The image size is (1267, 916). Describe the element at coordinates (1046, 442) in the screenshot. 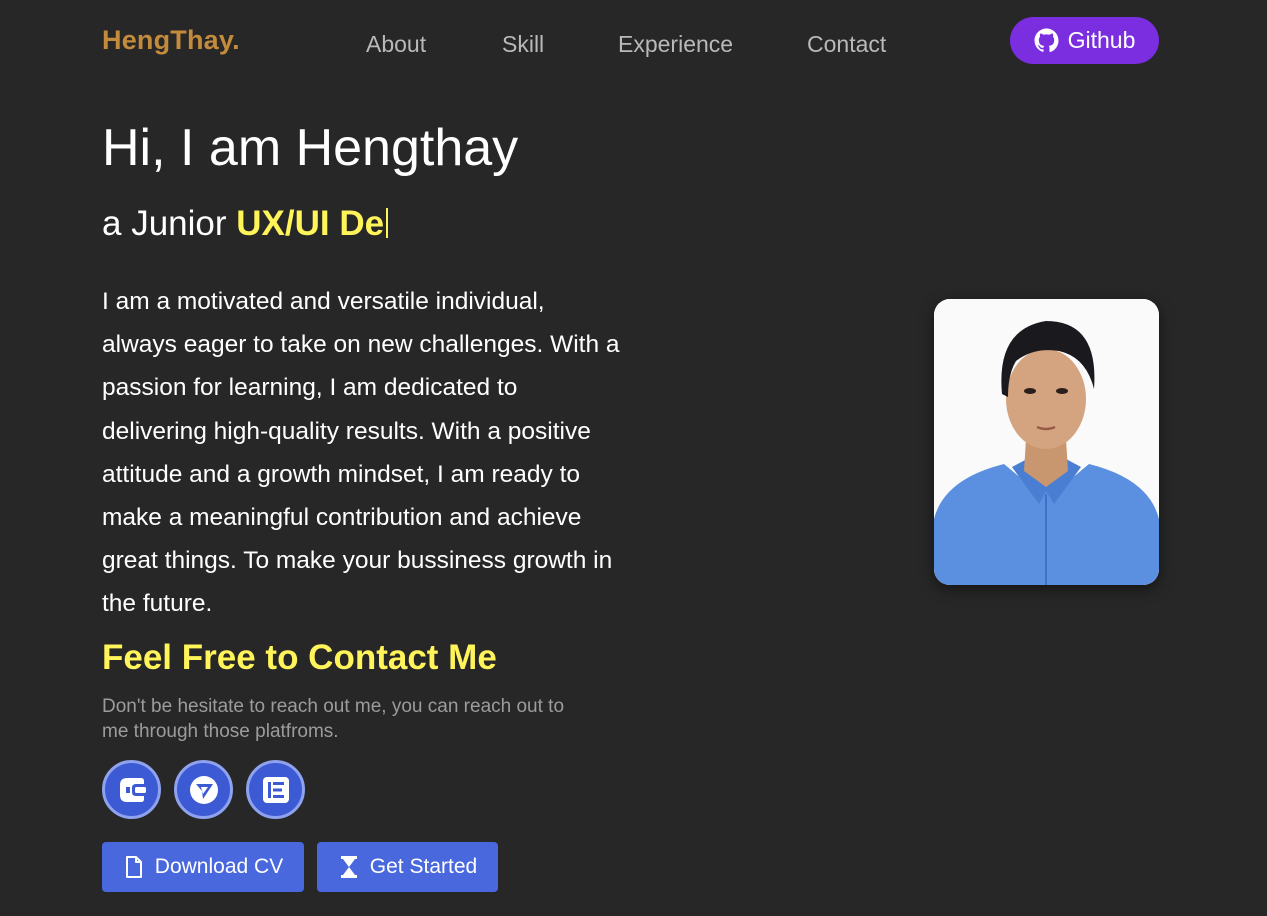

I see `profile-photo` at that location.